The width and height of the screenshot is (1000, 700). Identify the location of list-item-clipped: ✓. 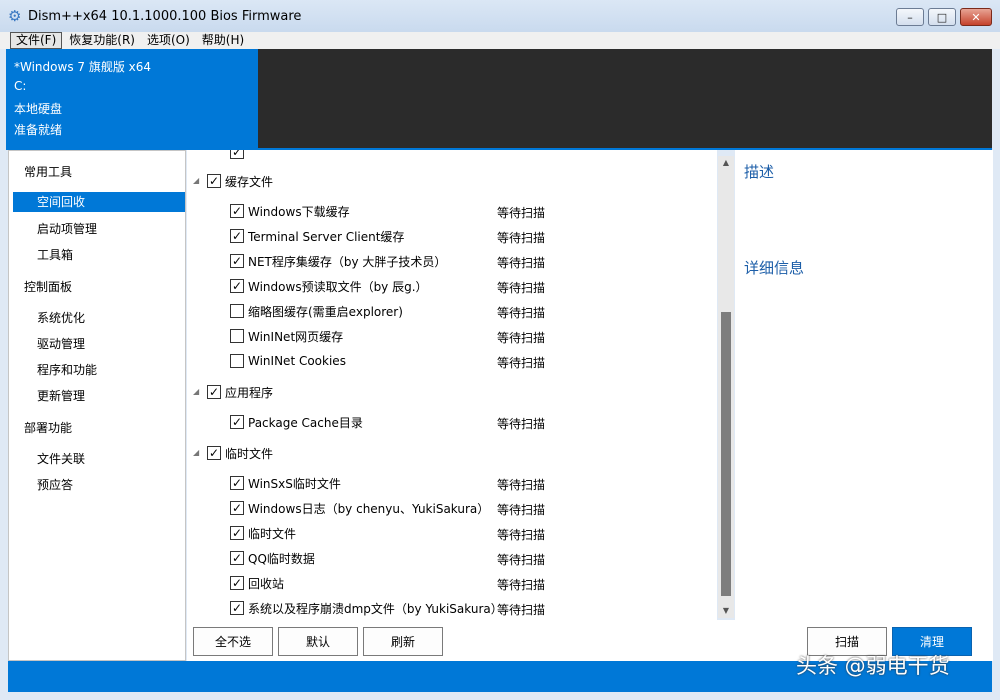
(237, 156).